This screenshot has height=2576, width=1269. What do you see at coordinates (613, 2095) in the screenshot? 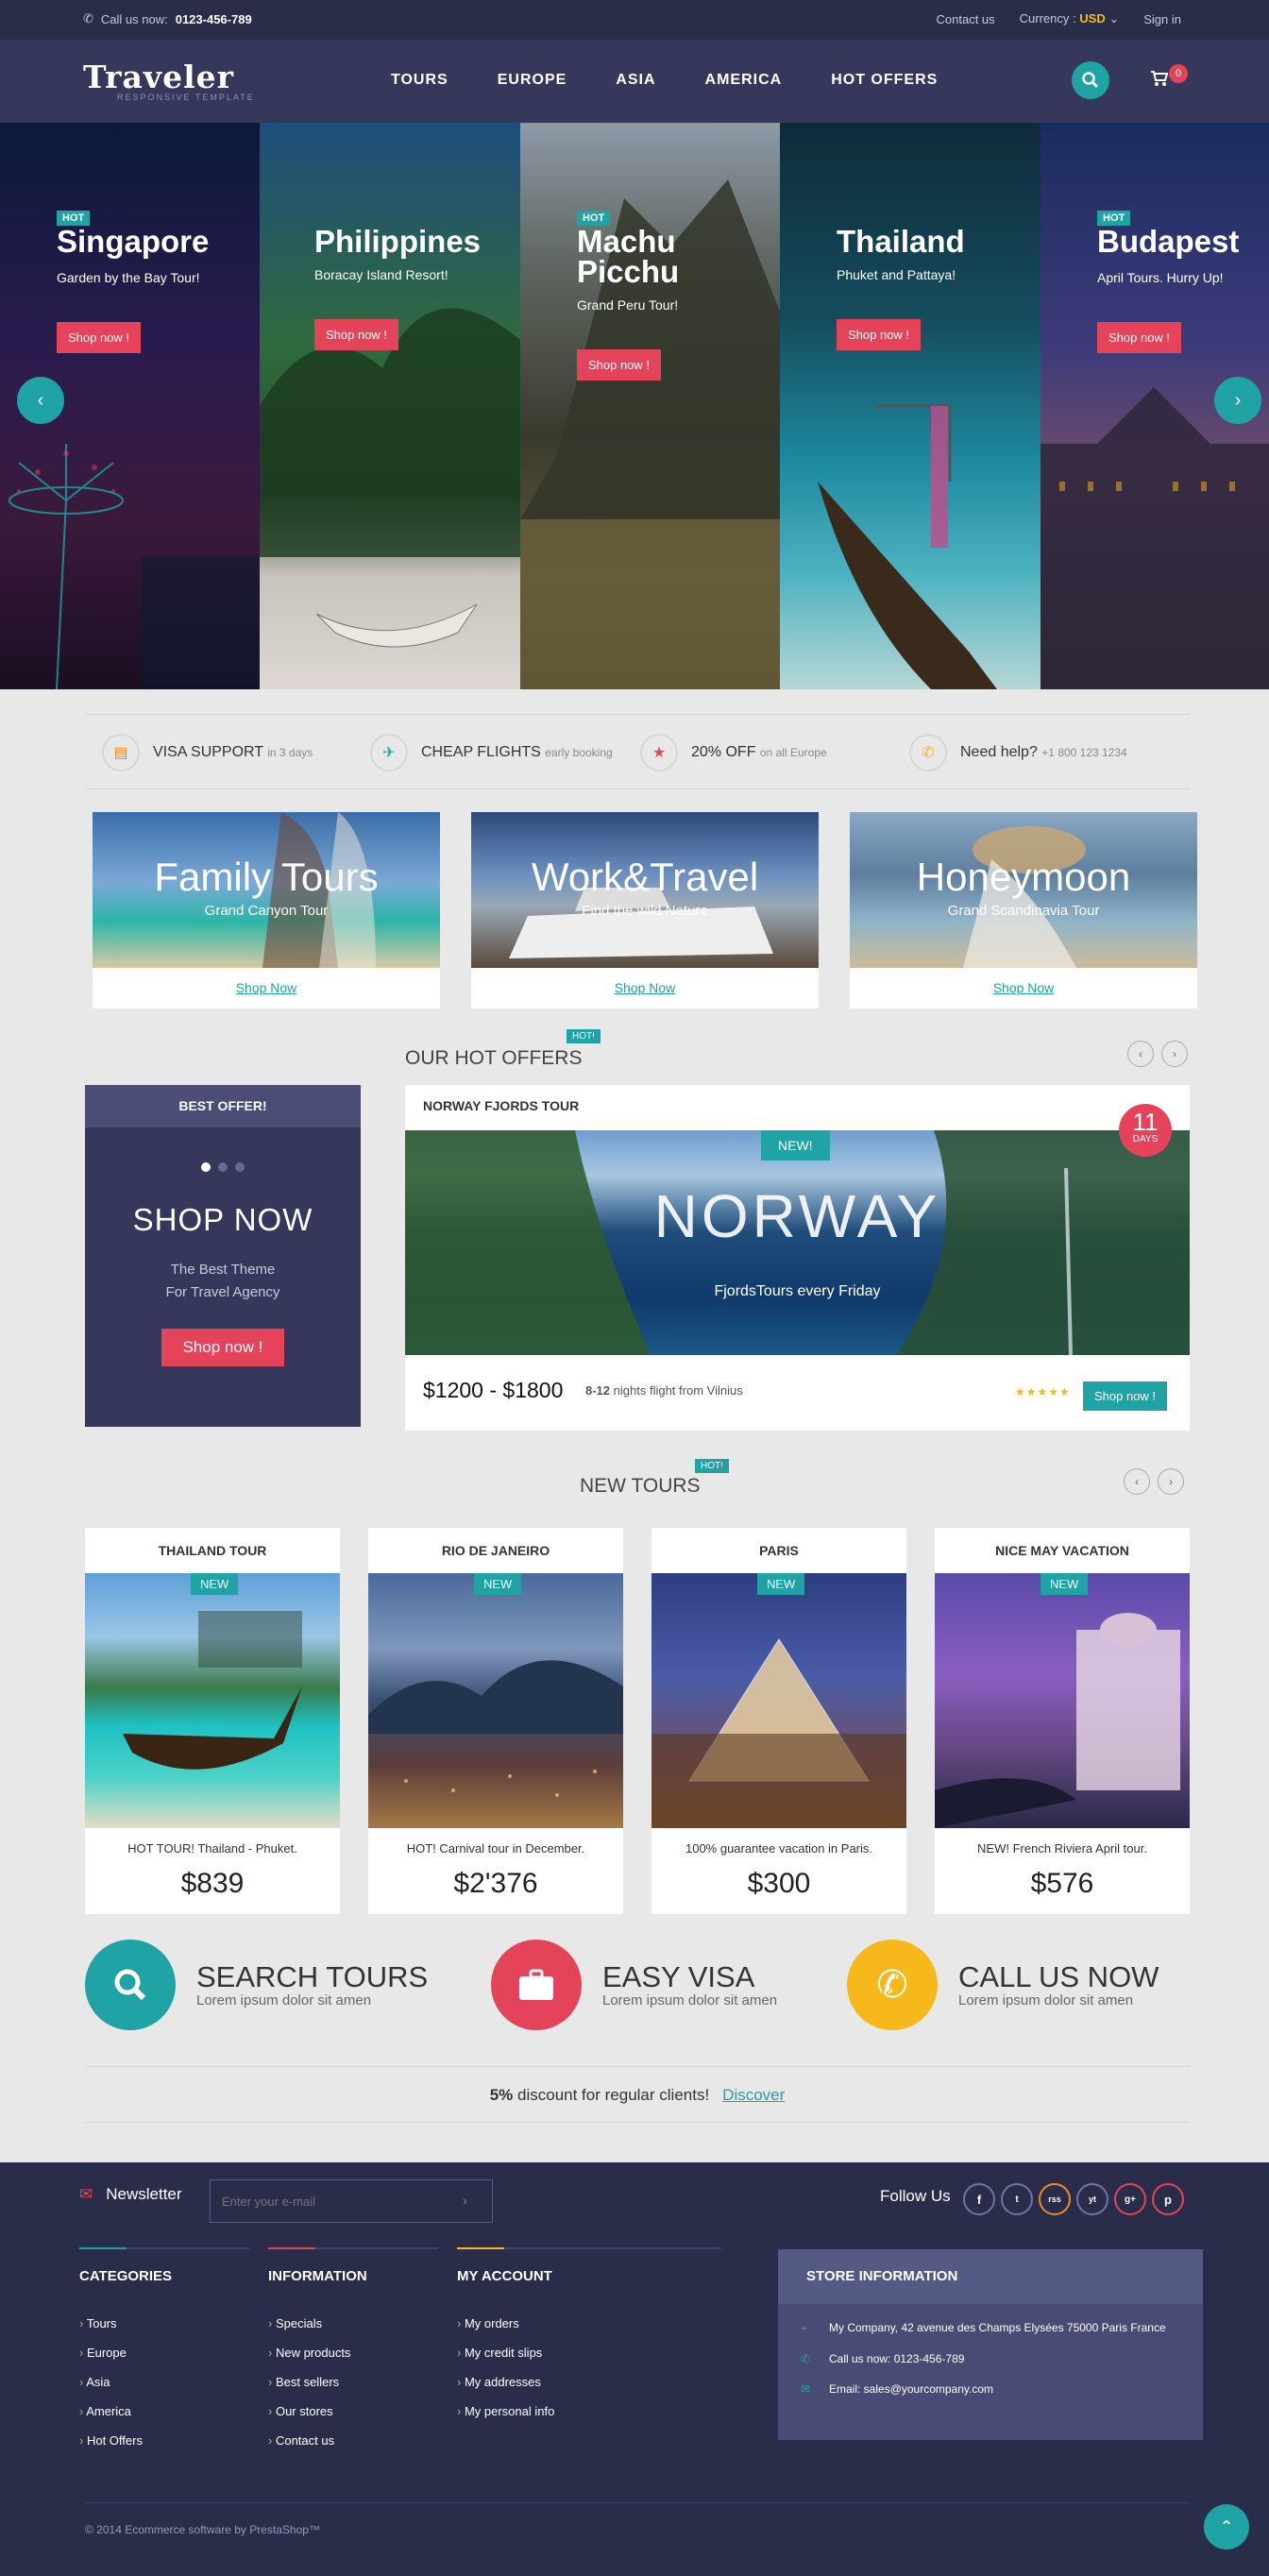
I see `promo-text: discount for regular clients!` at bounding box center [613, 2095].